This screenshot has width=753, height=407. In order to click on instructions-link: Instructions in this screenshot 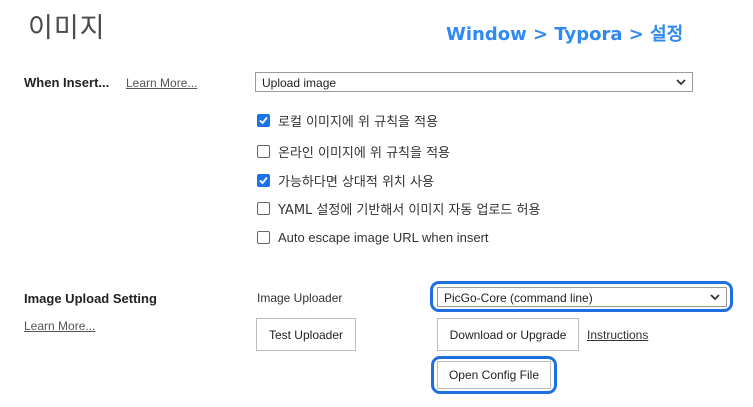, I will do `click(617, 335)`.